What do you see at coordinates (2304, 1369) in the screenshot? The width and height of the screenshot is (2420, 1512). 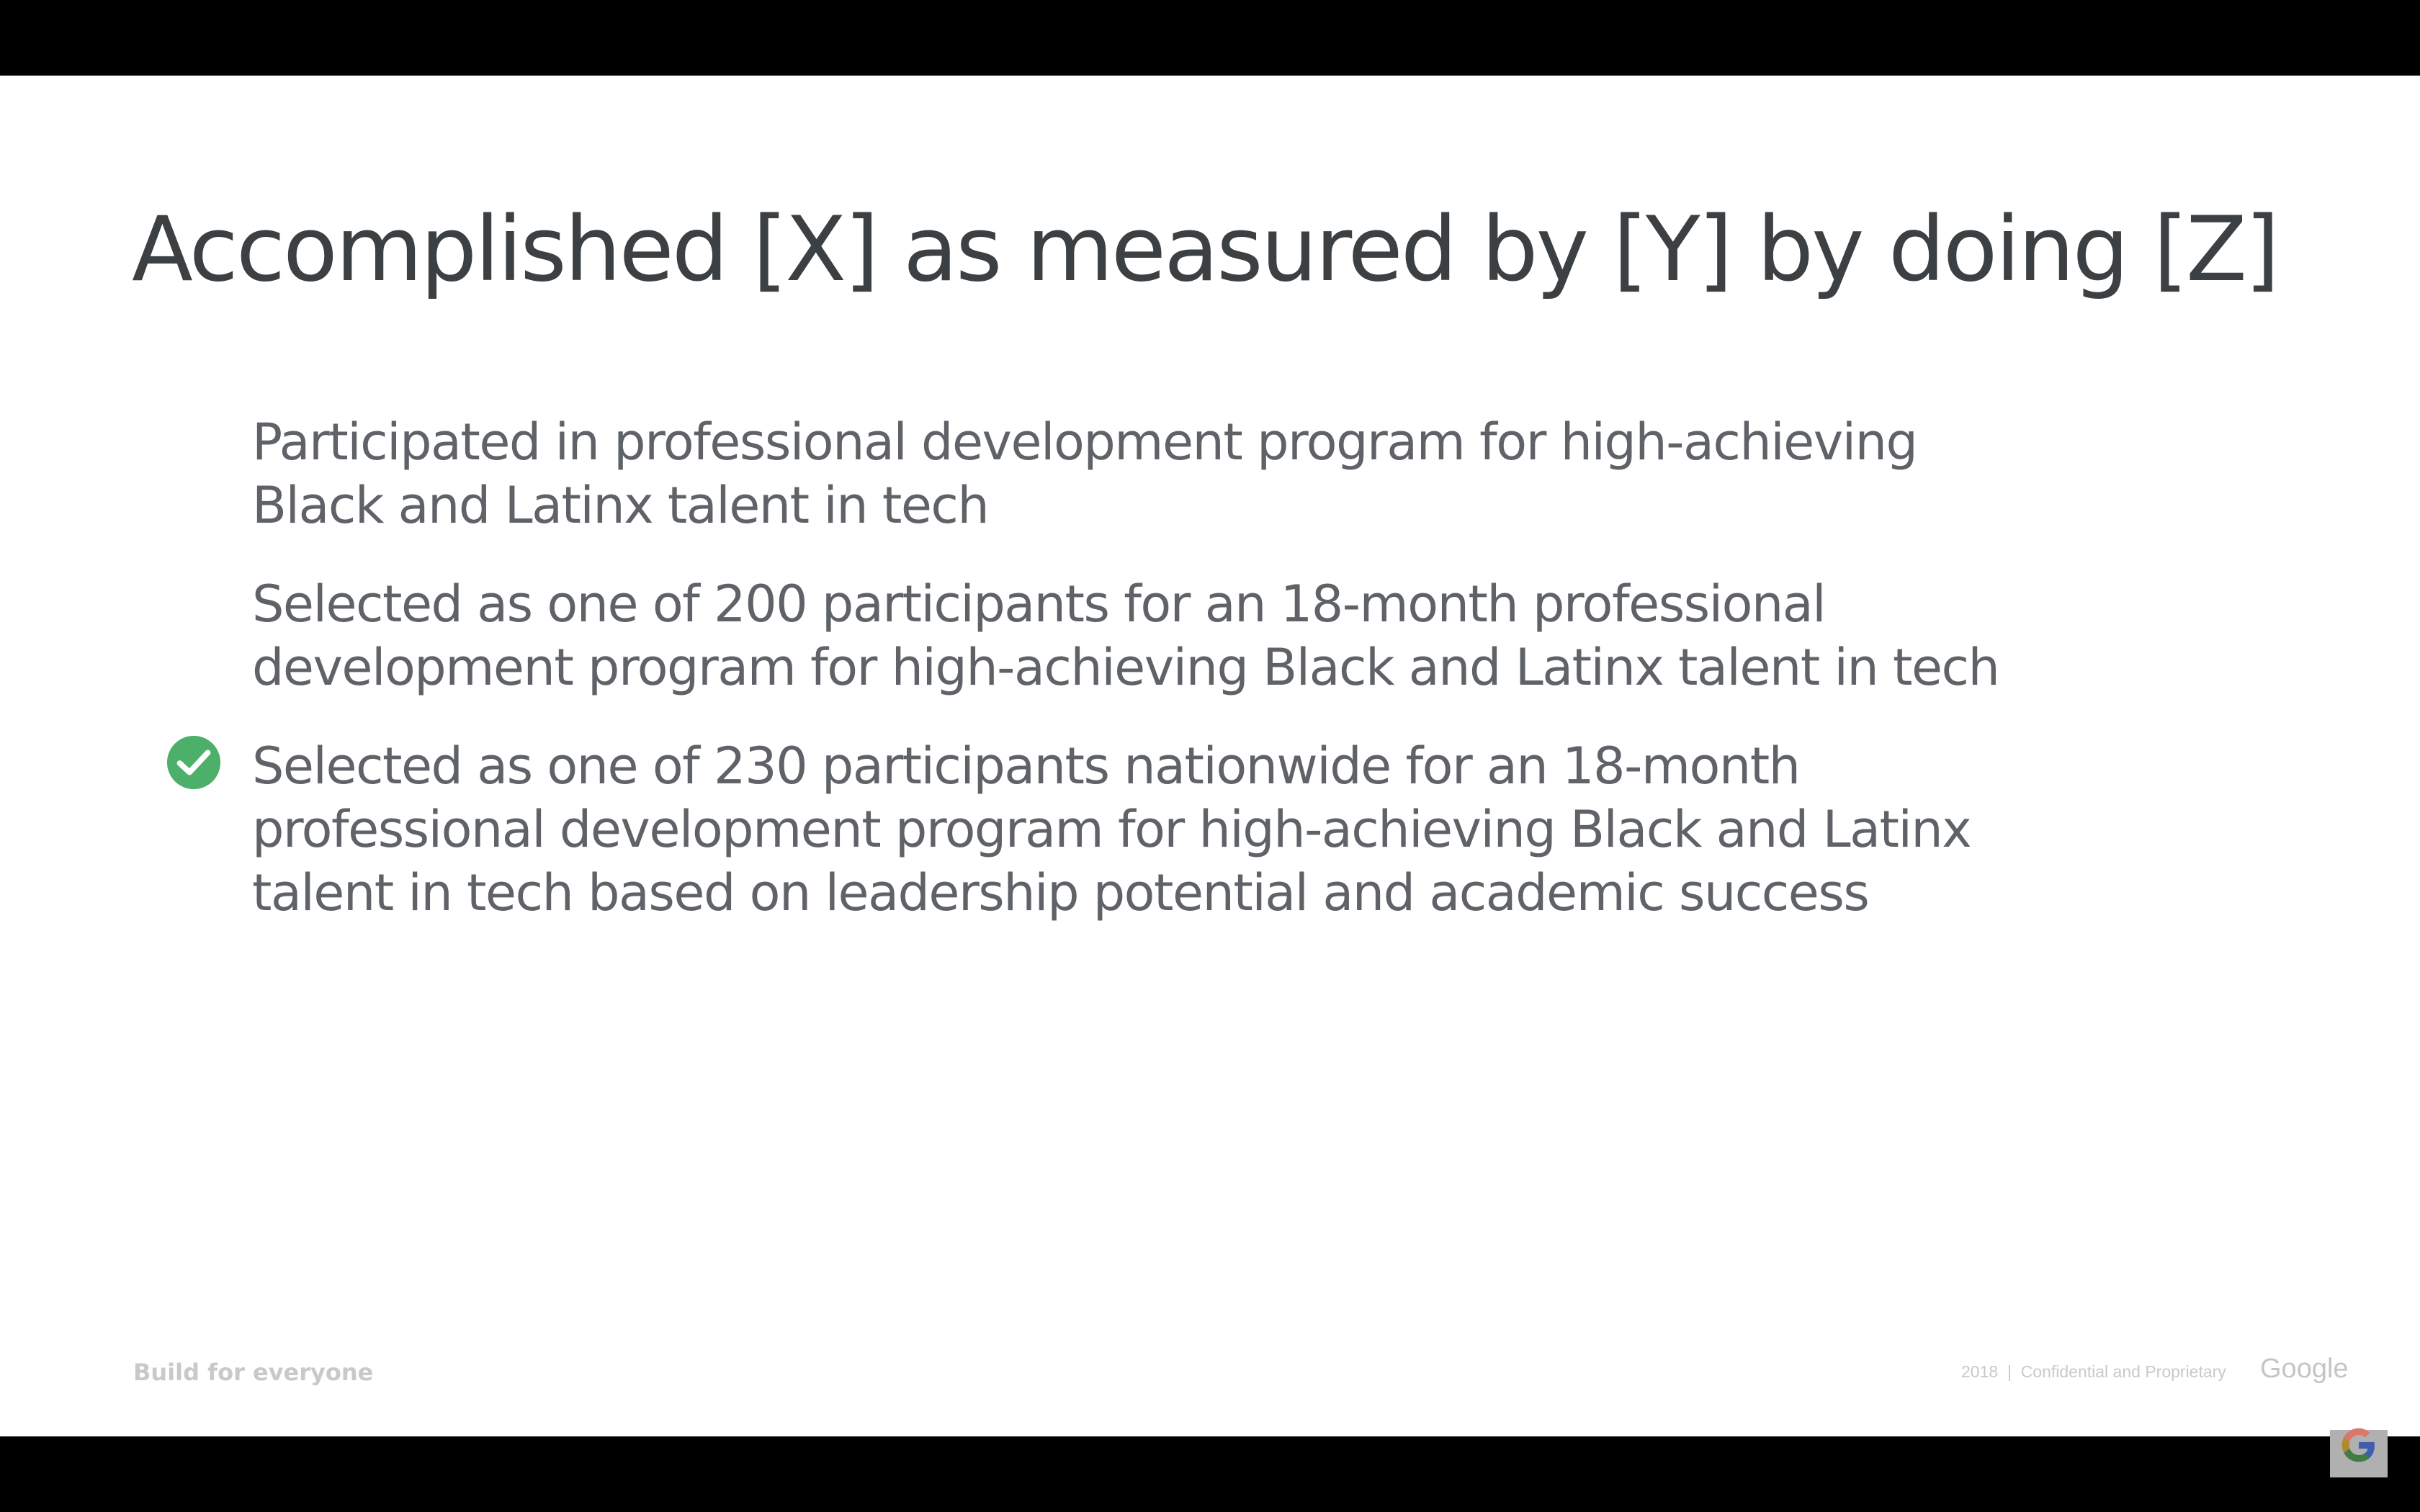 I see `google-logo: Google` at bounding box center [2304, 1369].